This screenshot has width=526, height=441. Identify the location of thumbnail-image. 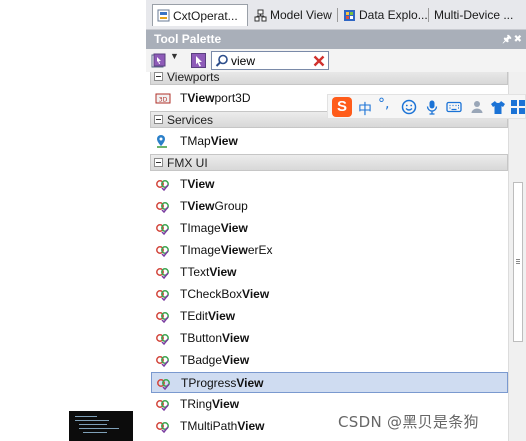
(101, 426).